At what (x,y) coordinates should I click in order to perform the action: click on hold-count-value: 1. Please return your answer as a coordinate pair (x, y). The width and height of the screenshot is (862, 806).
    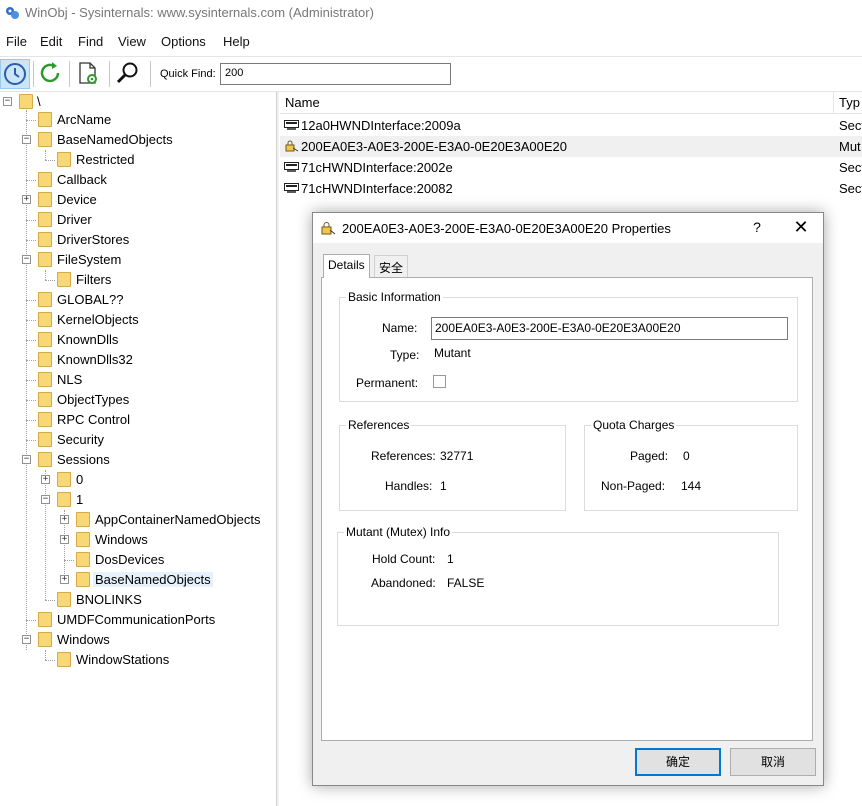
    Looking at the image, I should click on (450, 559).